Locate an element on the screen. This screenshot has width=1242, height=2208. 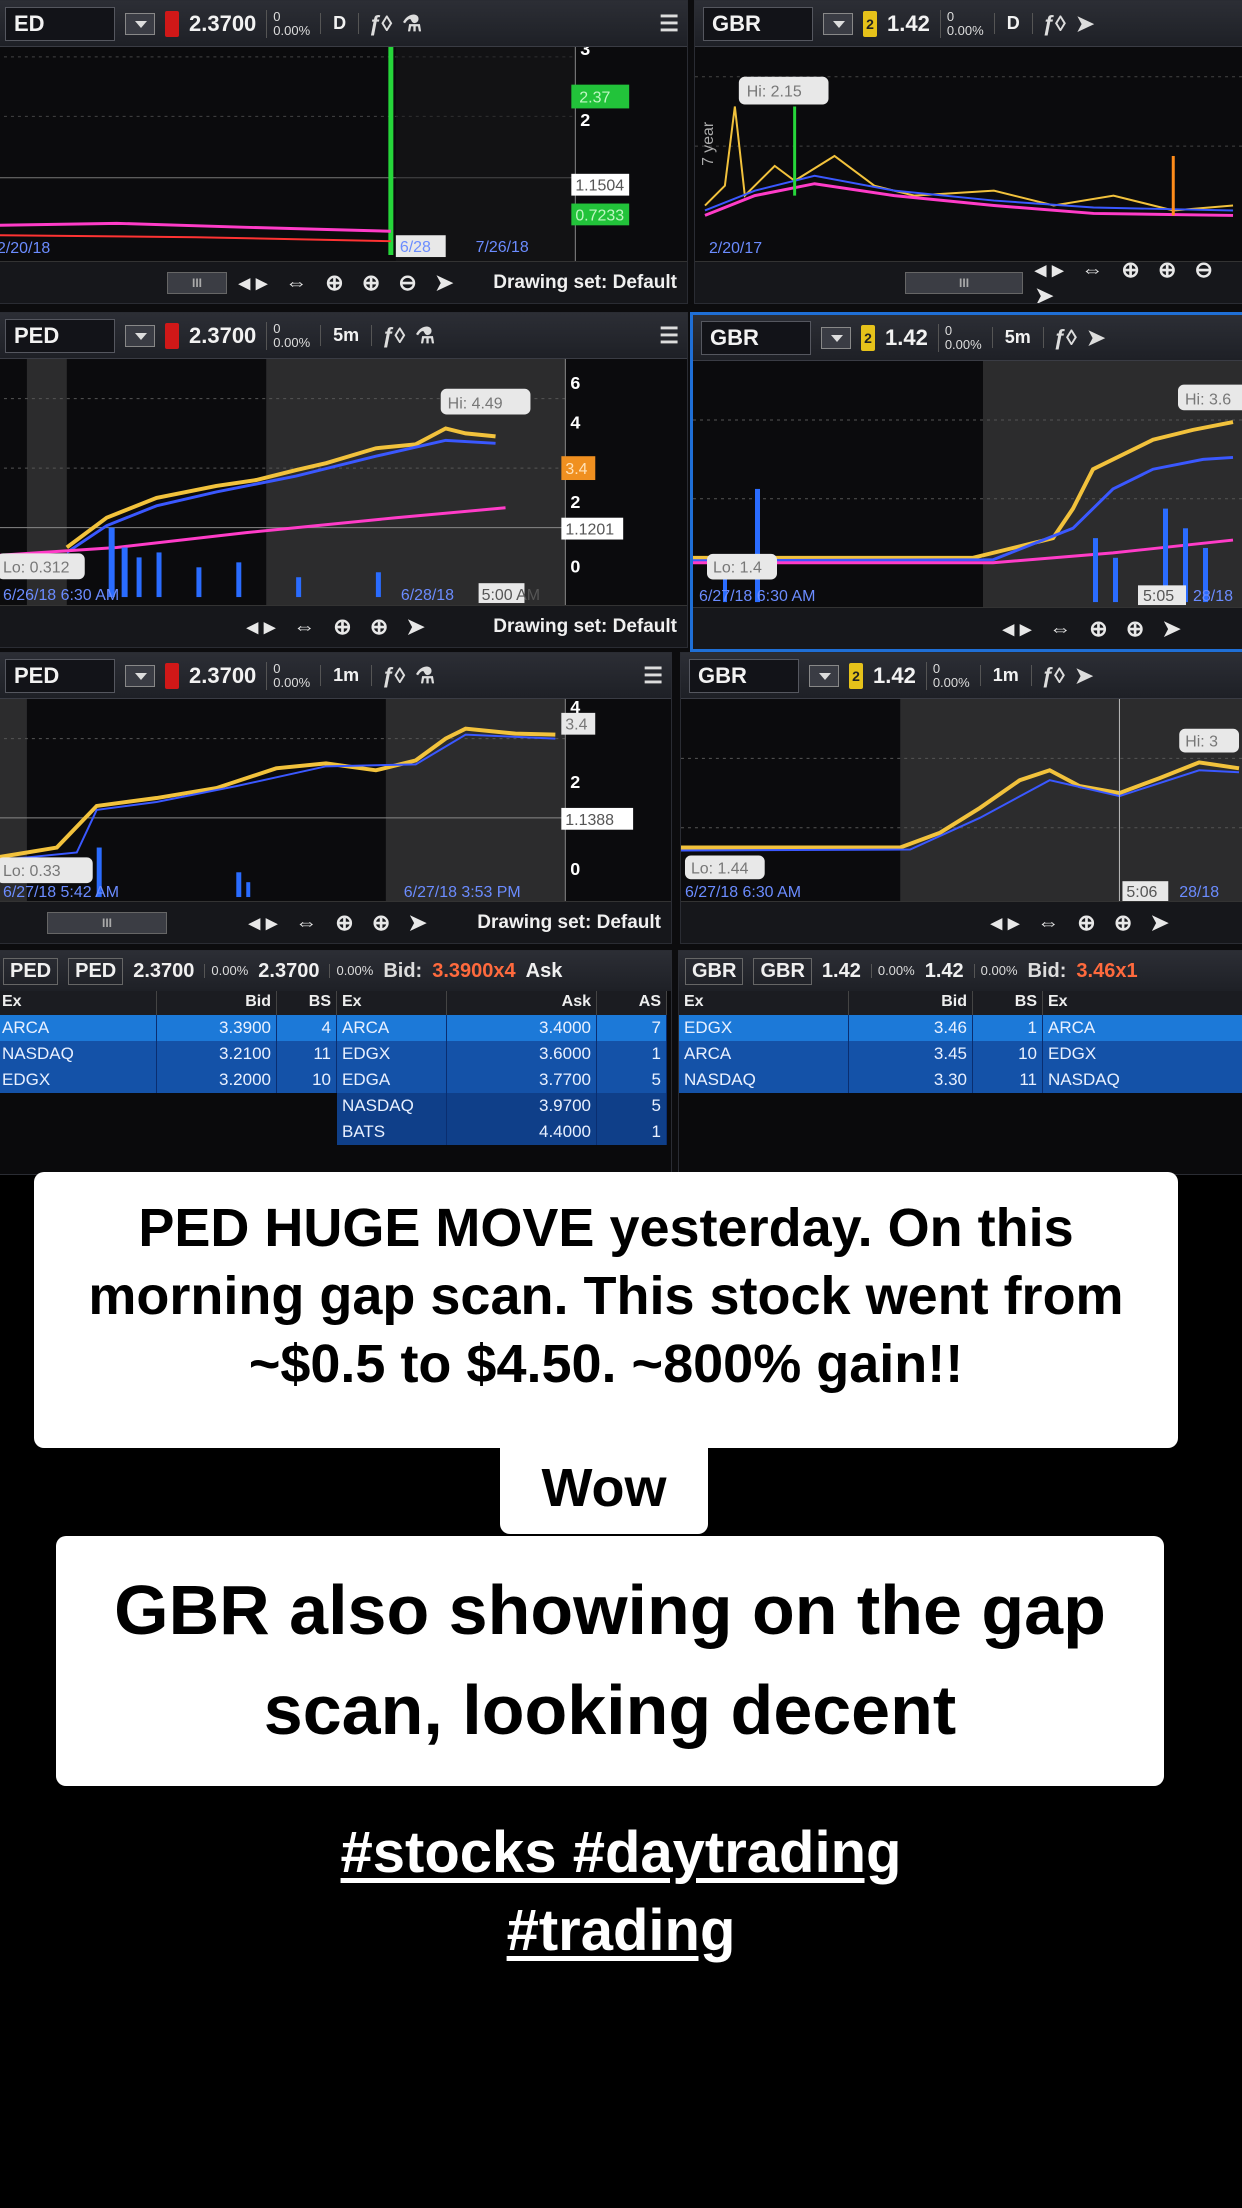
date-label: 5:06 is located at coordinates (1141, 892).